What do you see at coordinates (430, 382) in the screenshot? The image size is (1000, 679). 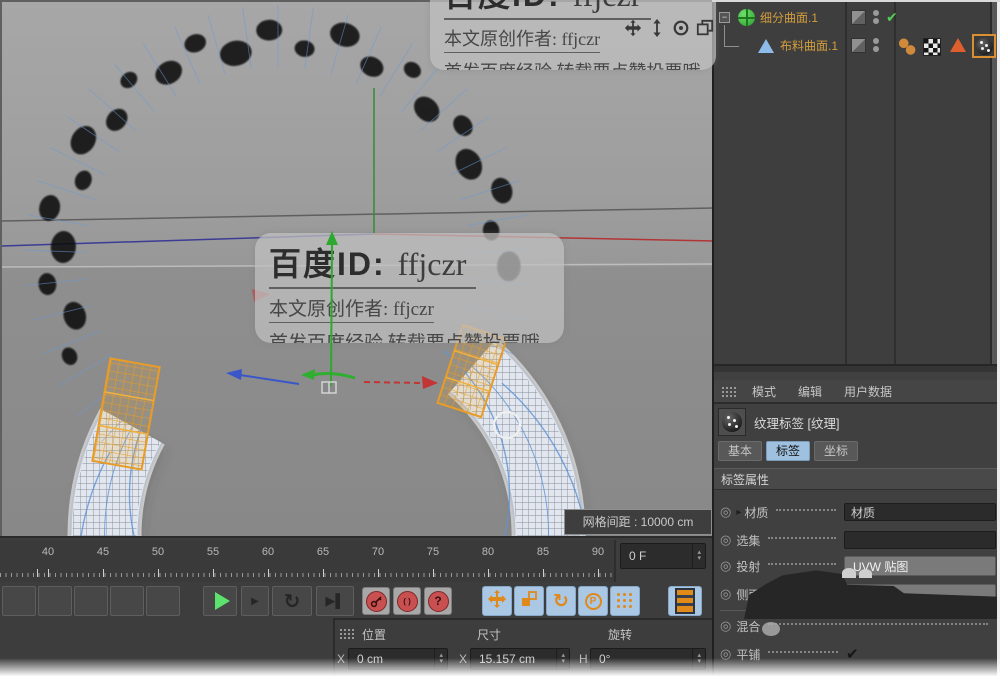 I see `gizmo-x-arrowhead` at bounding box center [430, 382].